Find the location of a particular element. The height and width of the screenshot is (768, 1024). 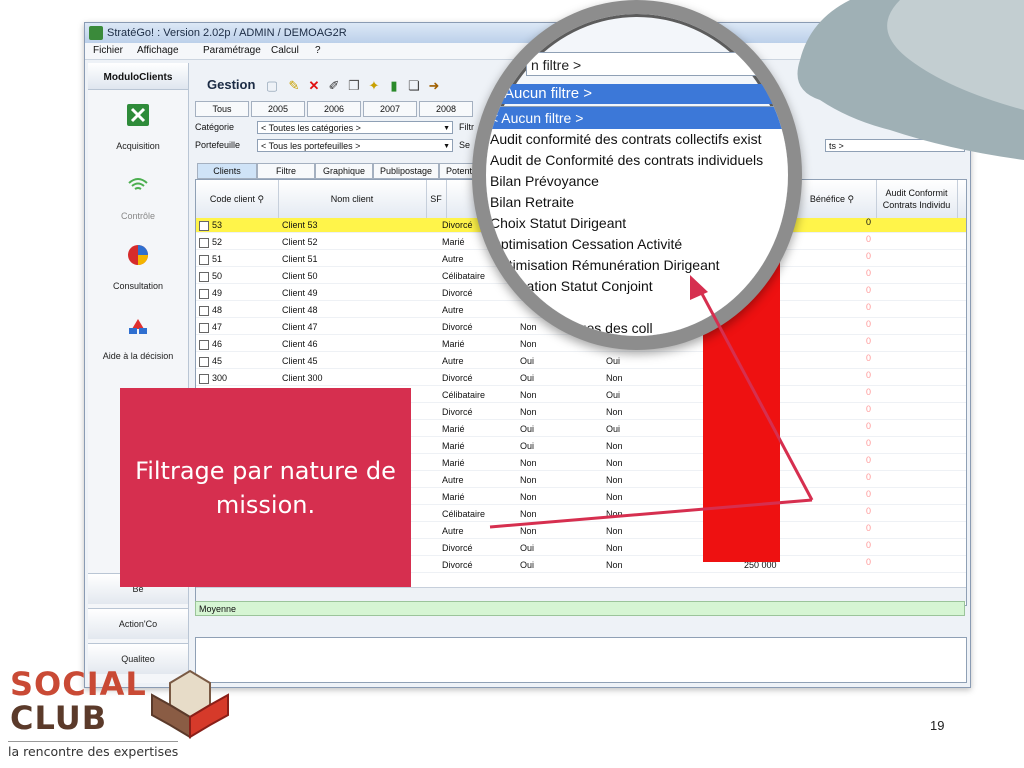

col-sf: SF is located at coordinates (436, 199).